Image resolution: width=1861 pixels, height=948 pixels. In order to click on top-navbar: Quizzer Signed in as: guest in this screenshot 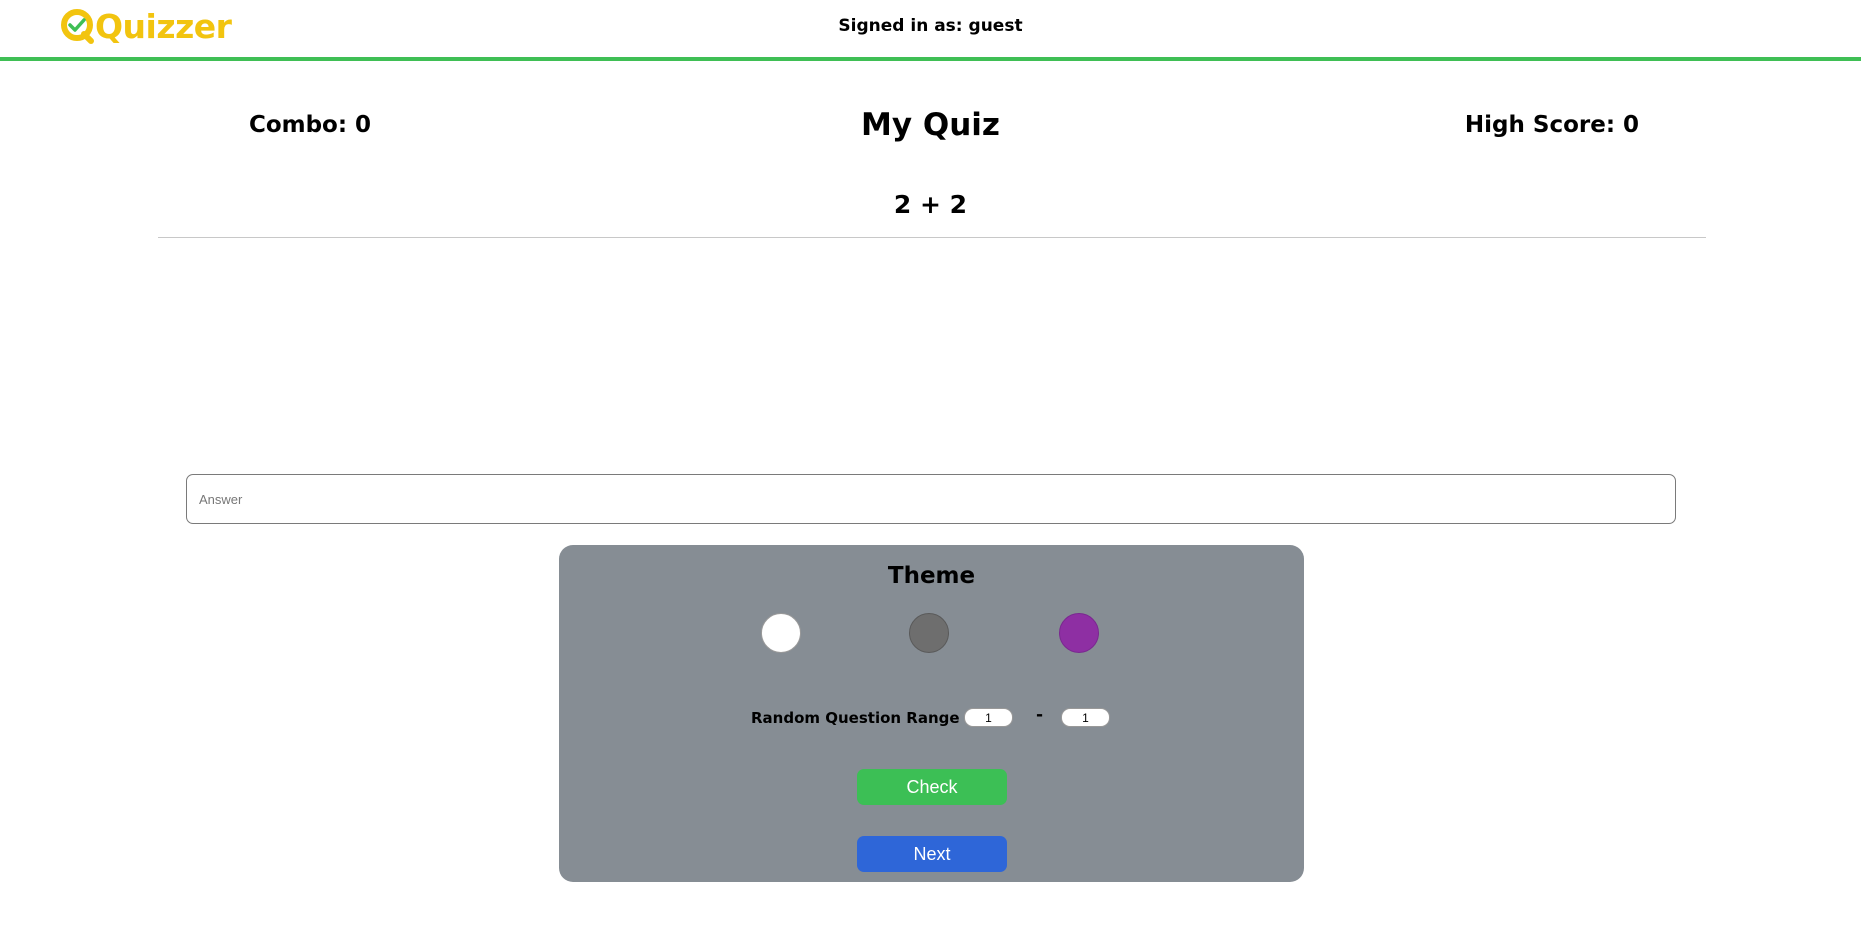, I will do `click(930, 30)`.